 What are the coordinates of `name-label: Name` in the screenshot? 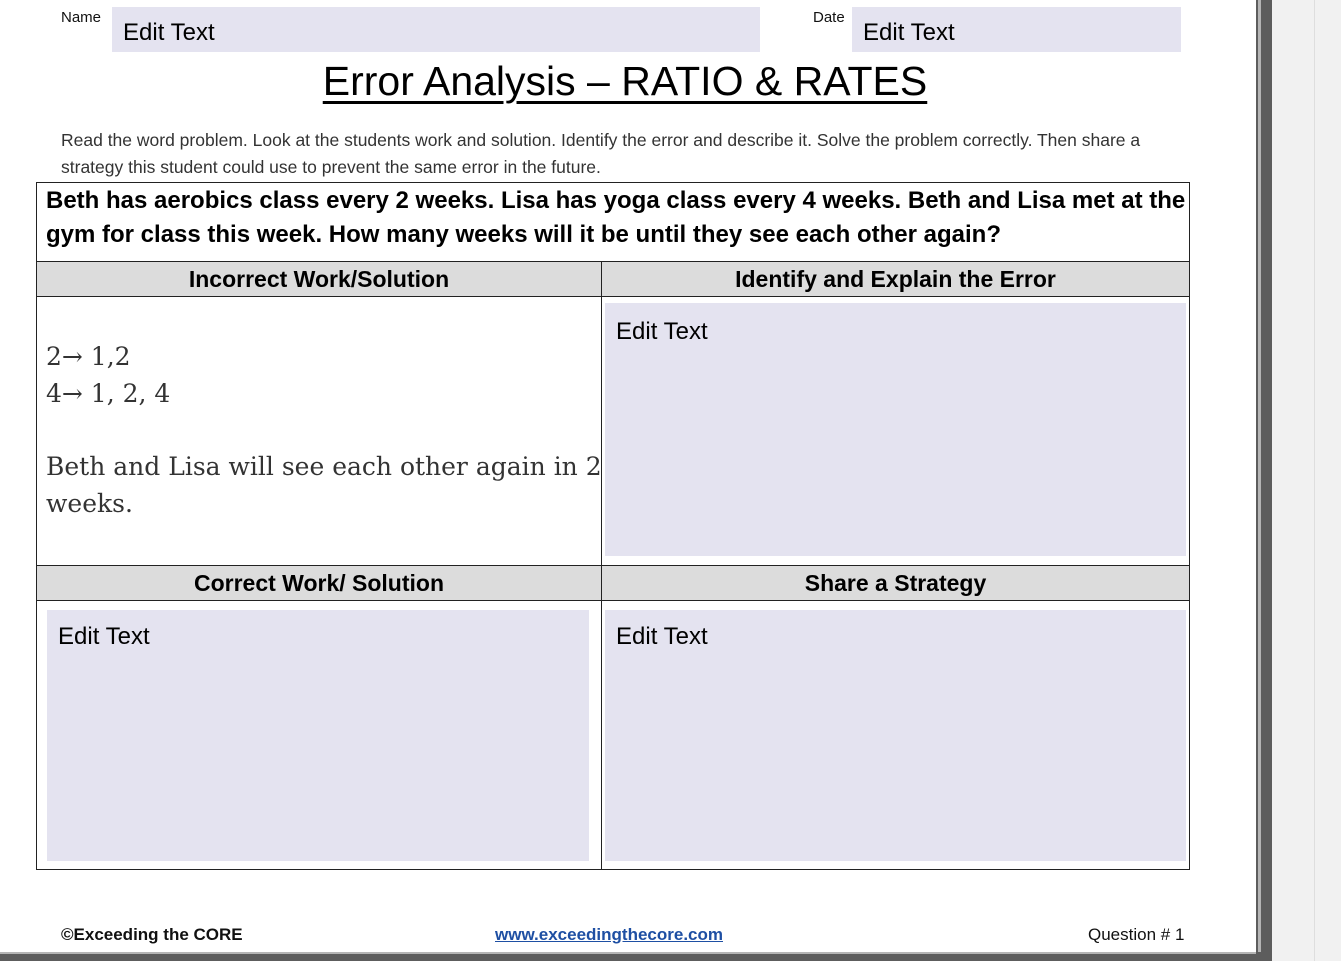 It's located at (81, 17).